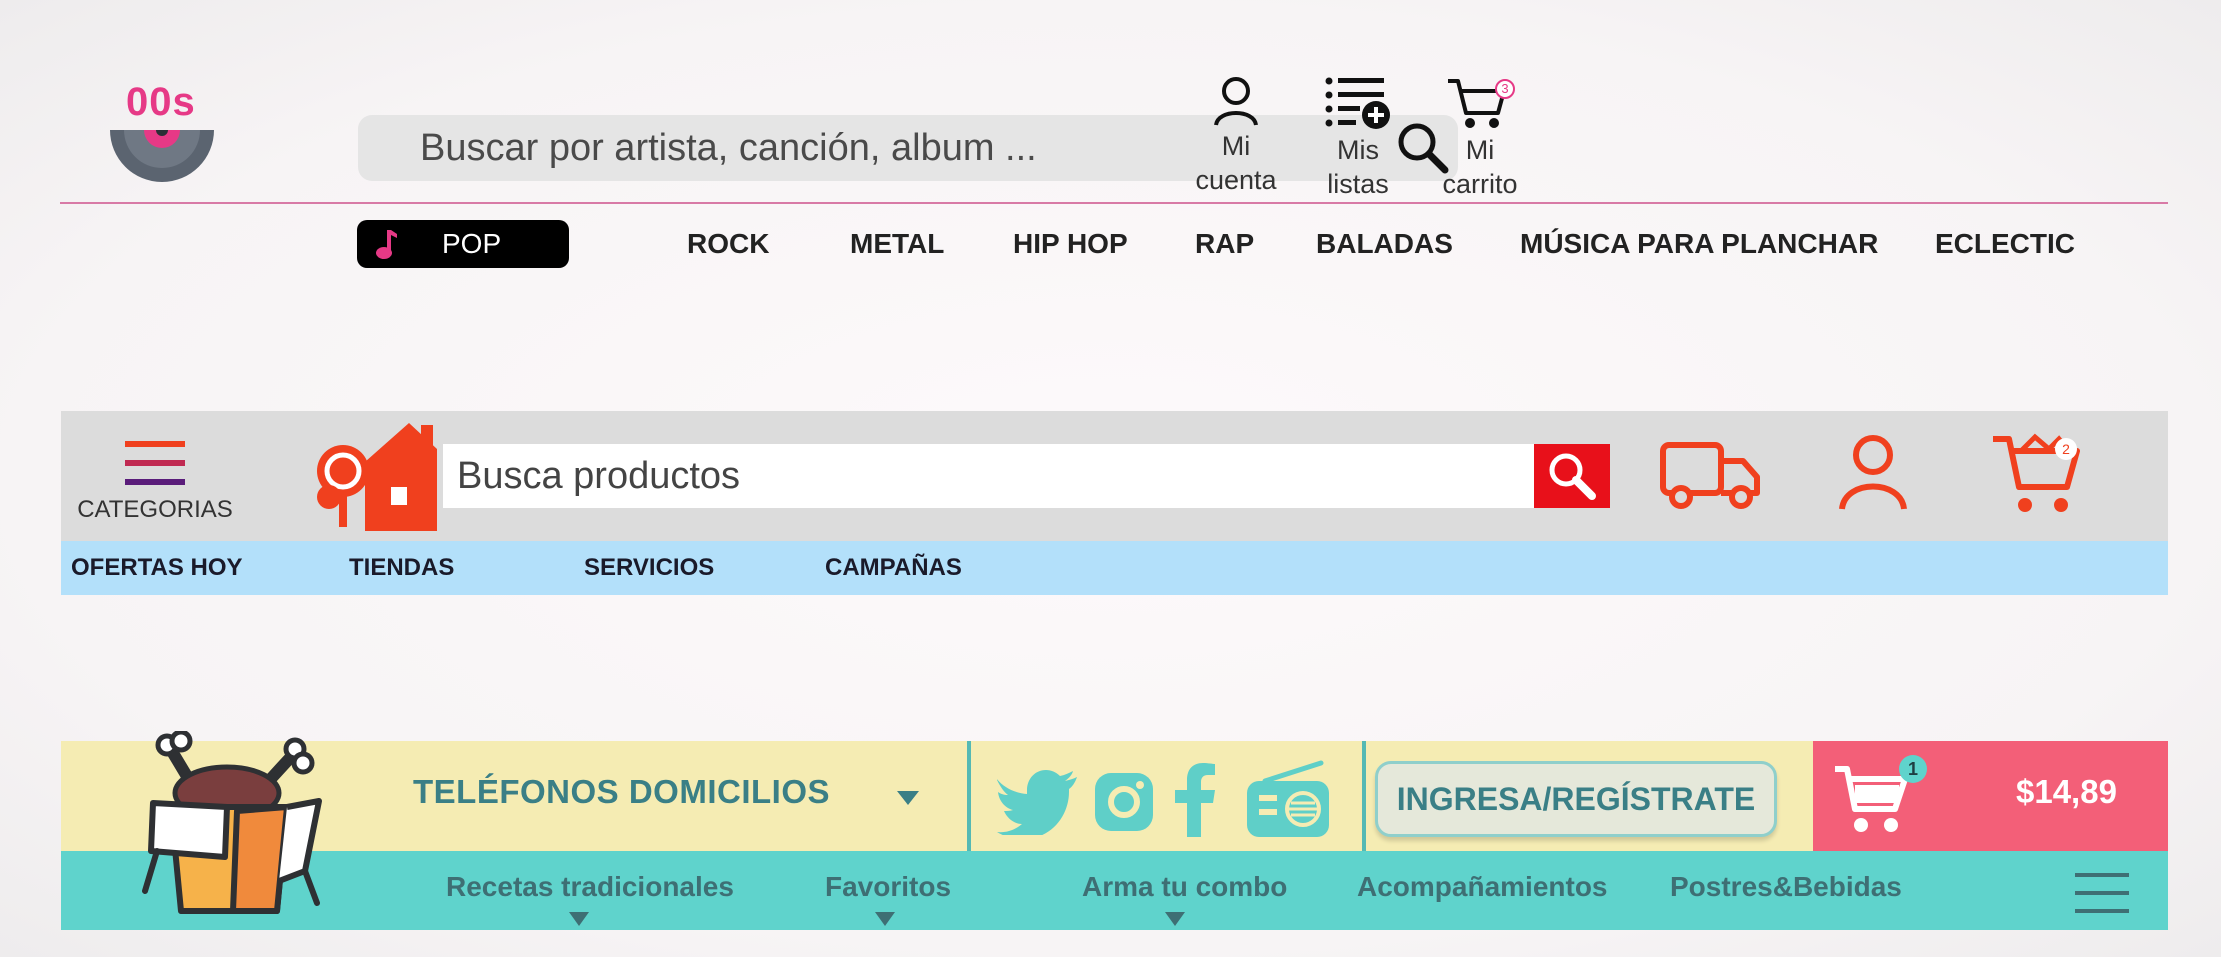 The height and width of the screenshot is (957, 2221). I want to click on twitter-icon, so click(1038, 802).